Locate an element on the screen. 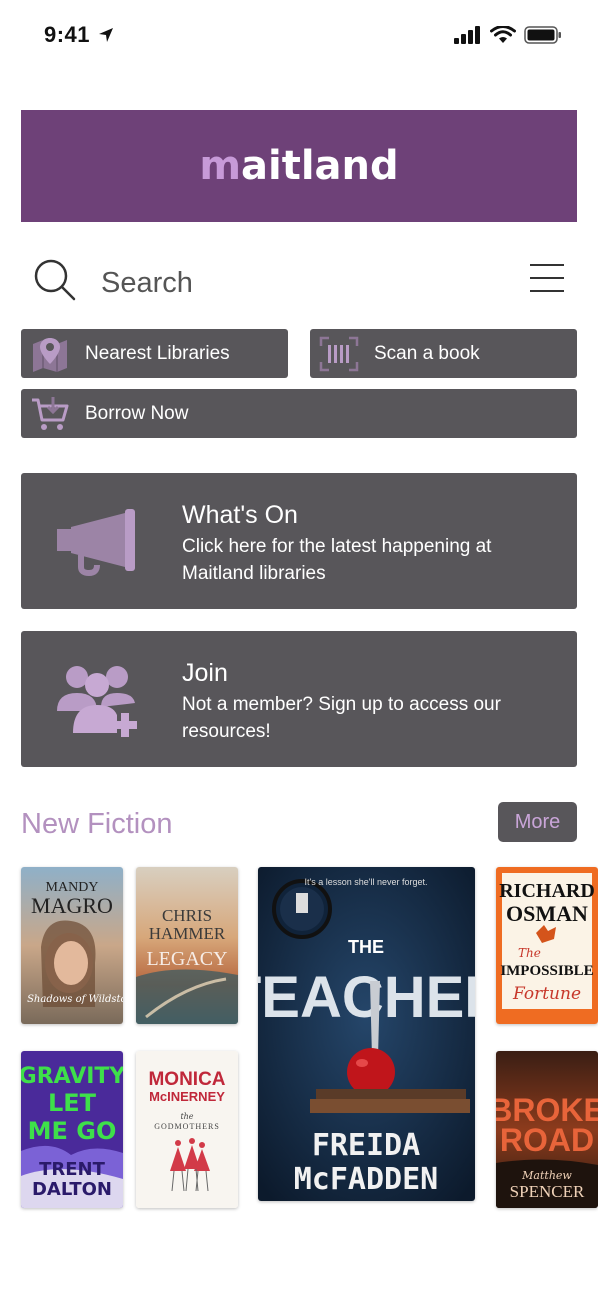 This screenshot has height=1300, width=598. scan-book-button: Scan a book is located at coordinates (443, 353).